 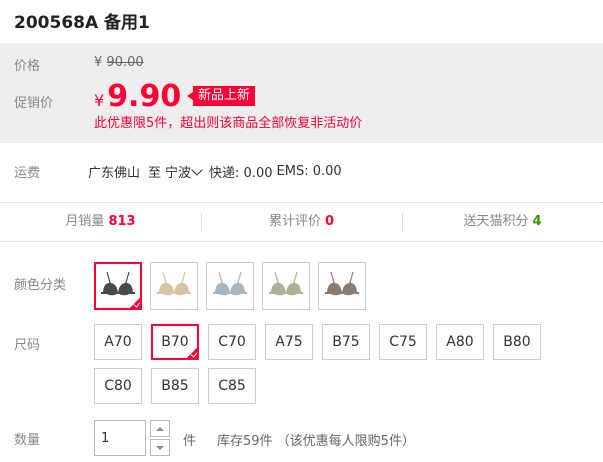 I want to click on size-option-c75: C75, so click(x=403, y=342).